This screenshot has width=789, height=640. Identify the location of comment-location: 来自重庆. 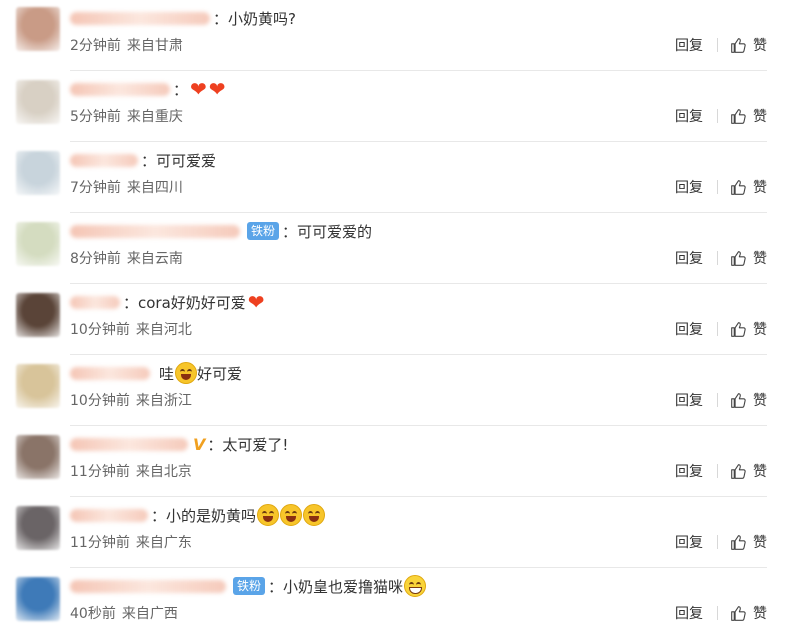
(154, 117).